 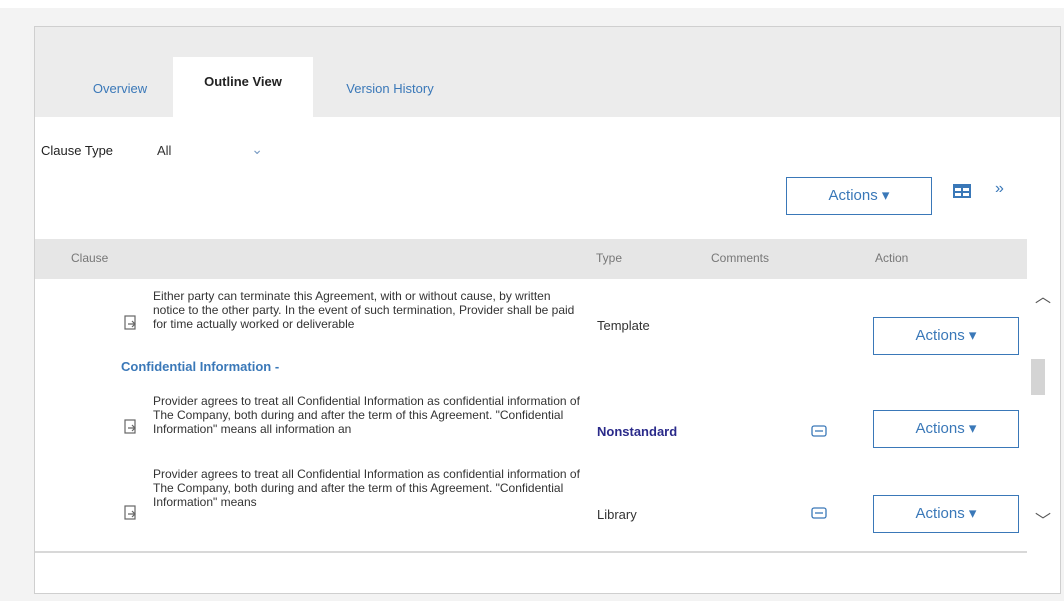 What do you see at coordinates (200, 366) in the screenshot?
I see `section-heading: Confidential Information -` at bounding box center [200, 366].